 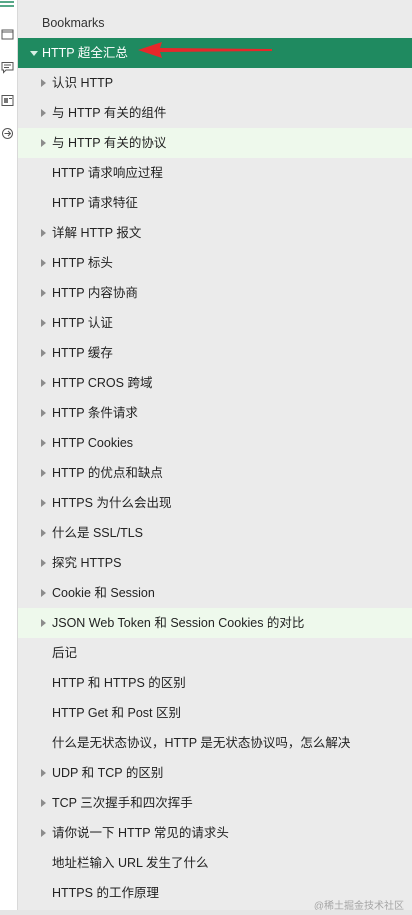 I want to click on bookmark-item: HTTP 请求响应过程, so click(x=215, y=173).